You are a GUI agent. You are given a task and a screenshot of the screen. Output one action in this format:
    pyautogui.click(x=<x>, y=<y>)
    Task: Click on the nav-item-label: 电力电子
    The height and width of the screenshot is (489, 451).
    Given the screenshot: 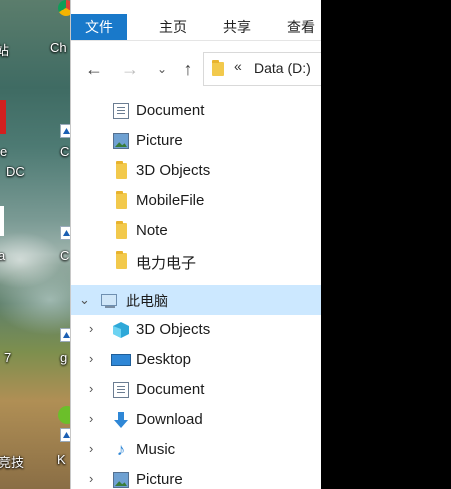 What is the action you would take?
    pyautogui.click(x=166, y=263)
    